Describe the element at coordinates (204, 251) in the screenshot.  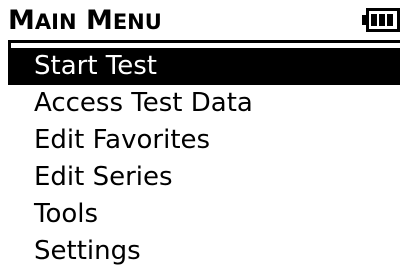
I see `menu-item-settings: Settings` at that location.